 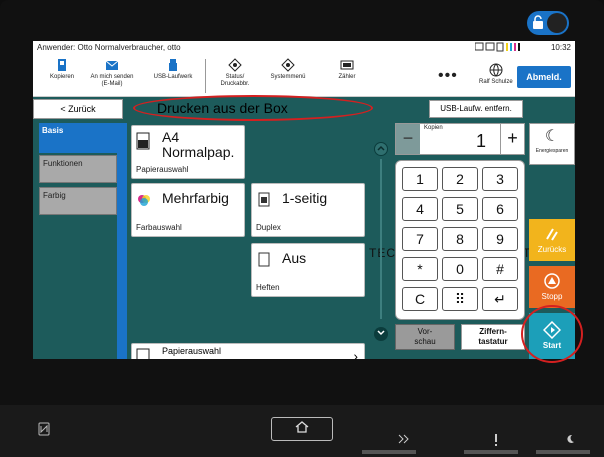 I want to click on reset-icon, so click(x=552, y=234).